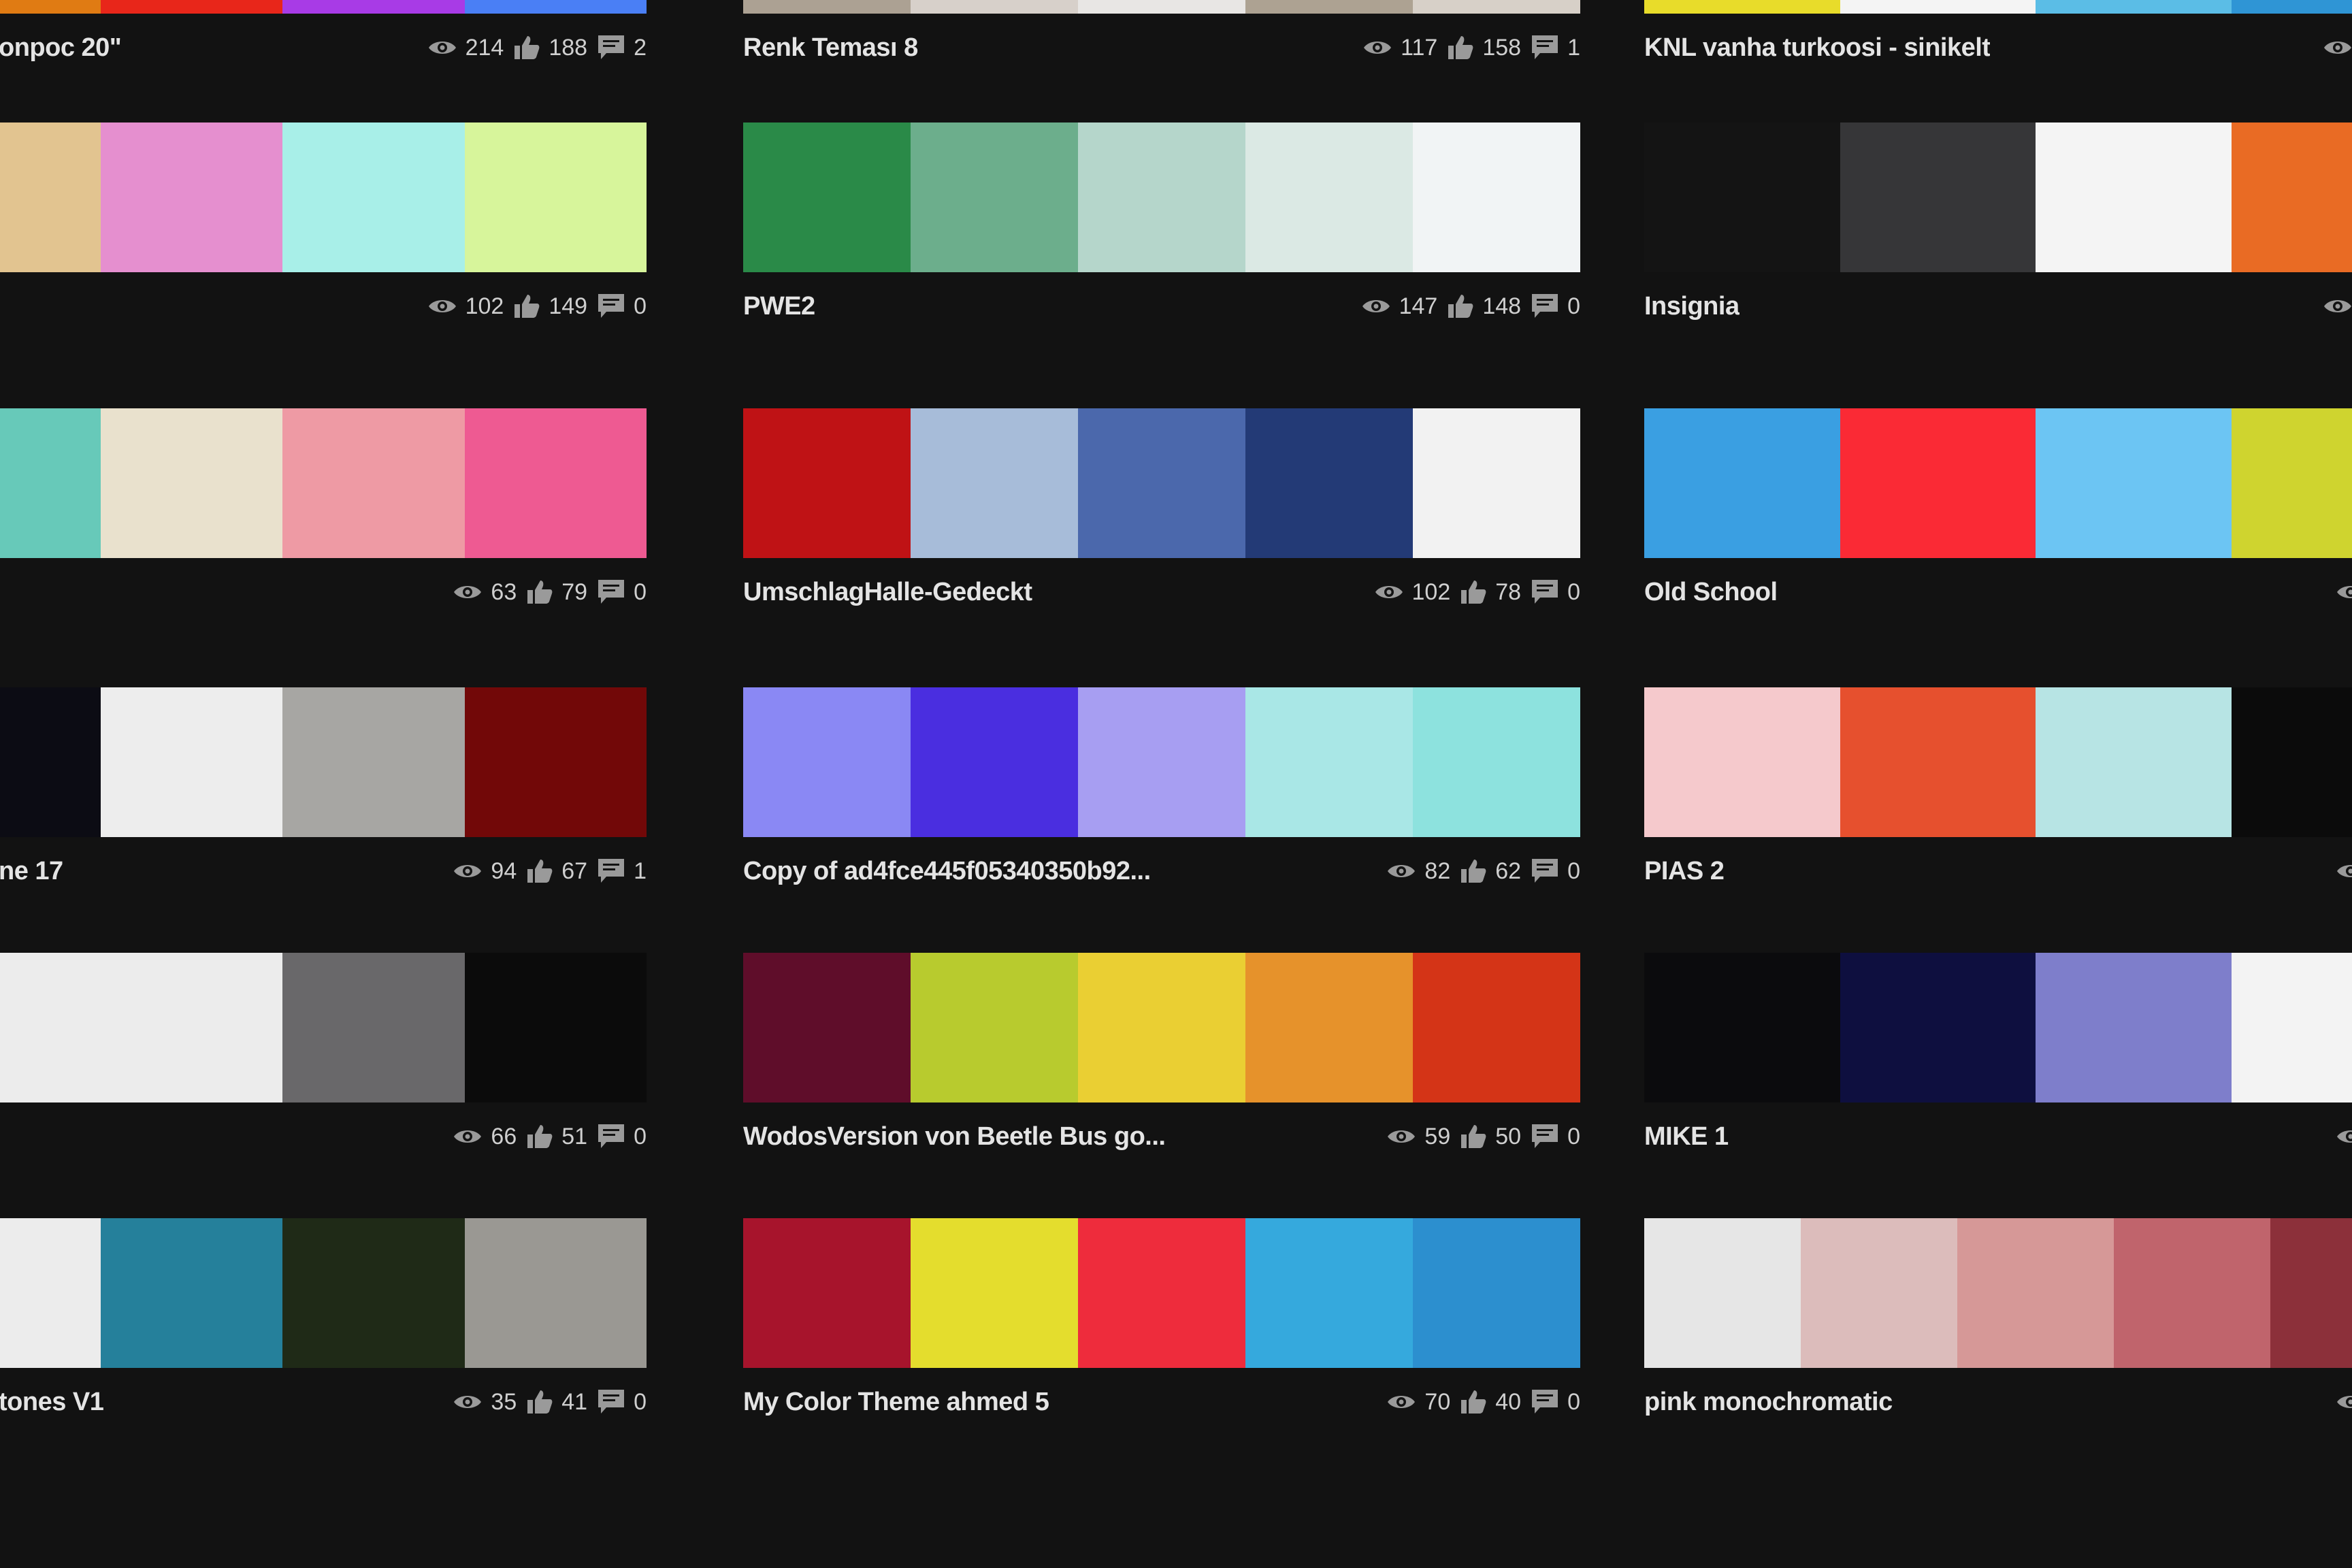 This screenshot has height=1568, width=2352. I want to click on theme-card: My Color Theme ahmed 5 70 40 0, so click(1161, 1323).